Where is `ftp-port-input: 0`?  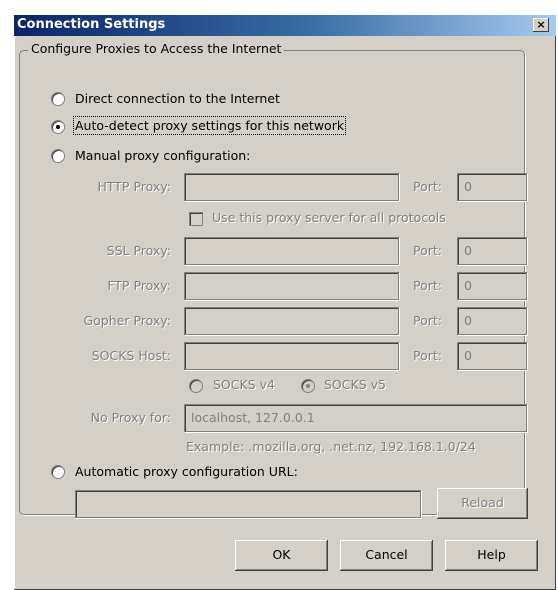 ftp-port-input: 0 is located at coordinates (492, 286).